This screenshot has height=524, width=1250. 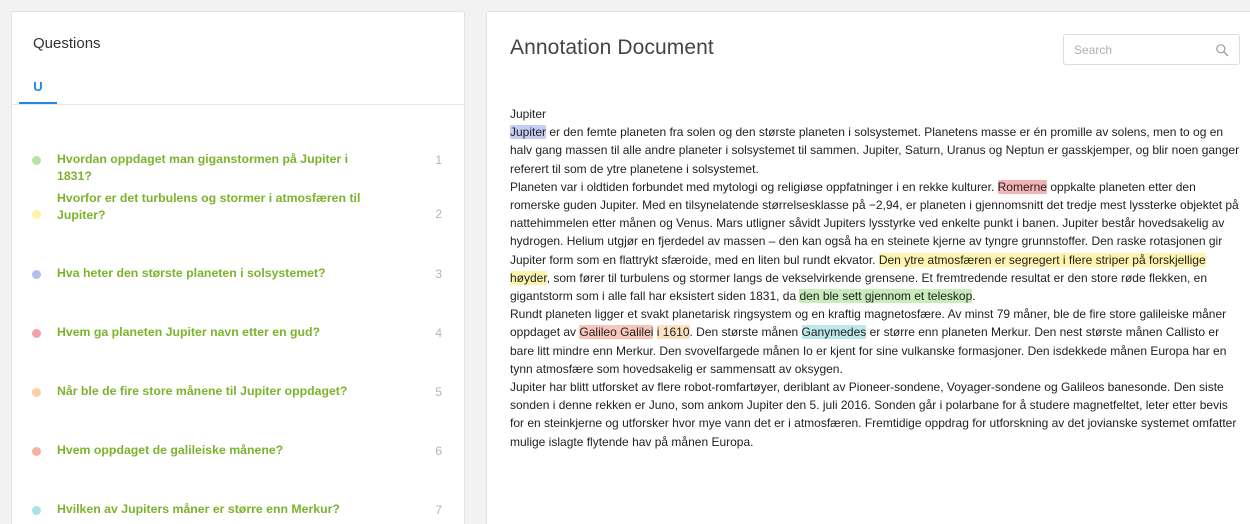 I want to click on tab-u: U, so click(x=38, y=91).